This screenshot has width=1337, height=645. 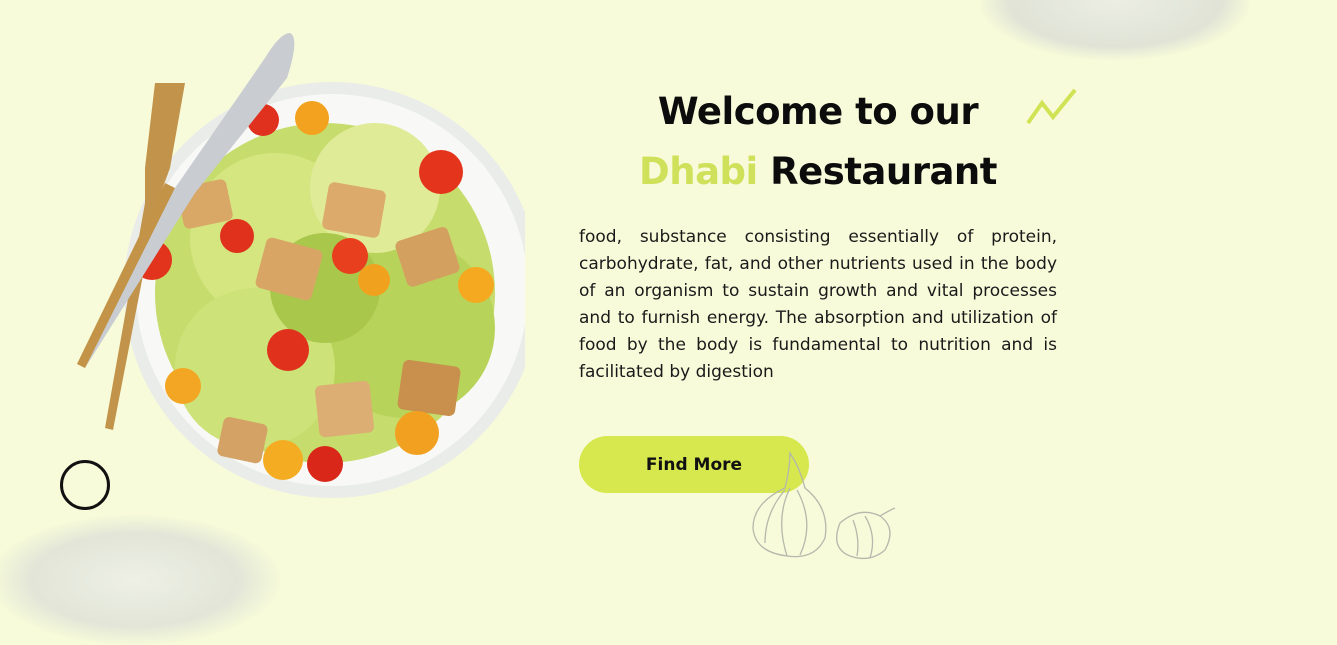 What do you see at coordinates (818, 111) in the screenshot?
I see `page-title-line1: Welcome to our` at bounding box center [818, 111].